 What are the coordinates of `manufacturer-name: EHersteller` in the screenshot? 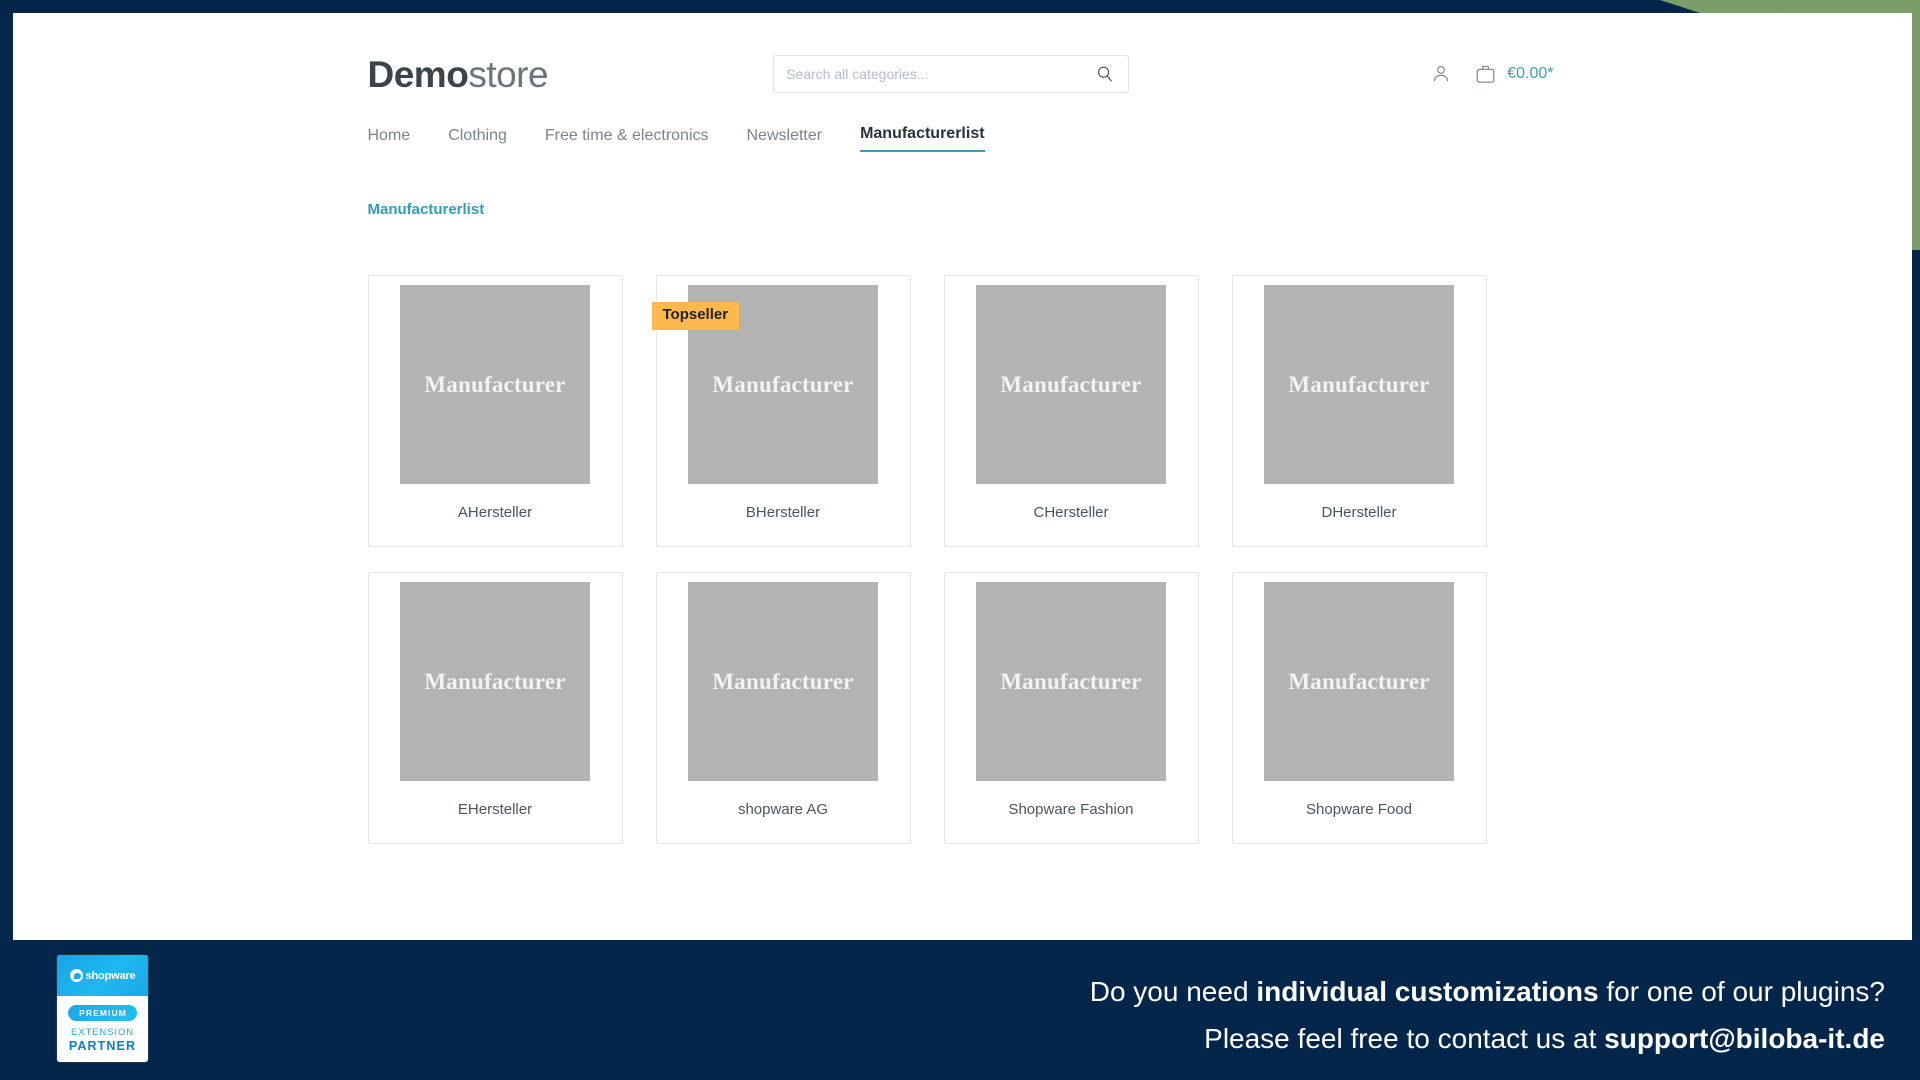 It's located at (495, 809).